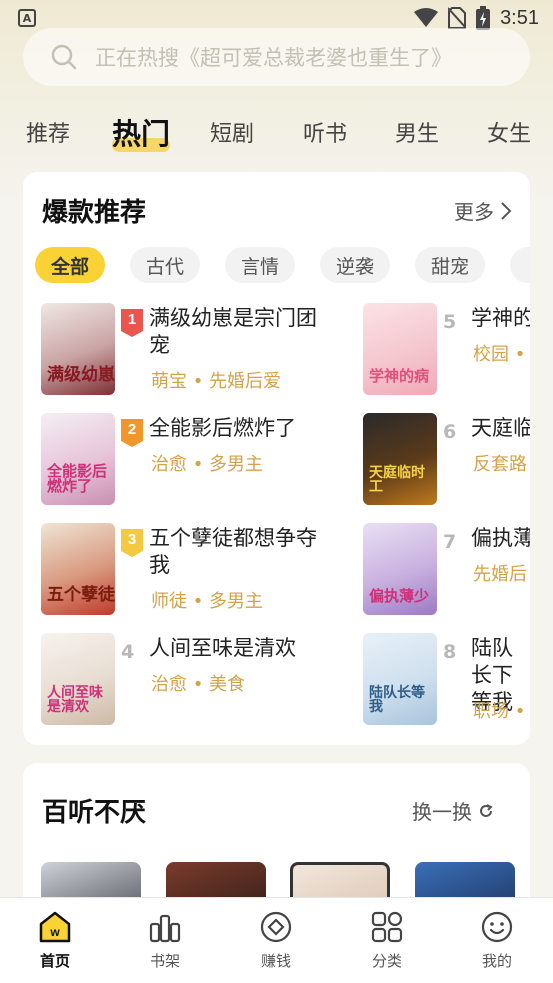  I want to click on battery-icon, so click(483, 18).